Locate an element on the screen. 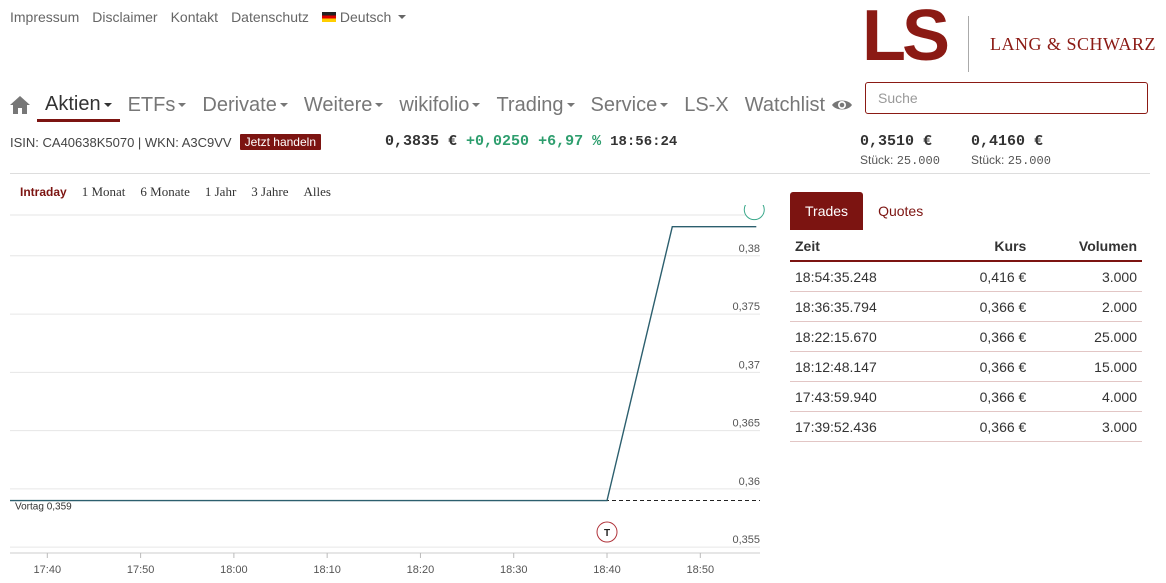 This screenshot has width=1166, height=583. trades-header-row: Zeit Kurs Volumen is located at coordinates (966, 247).